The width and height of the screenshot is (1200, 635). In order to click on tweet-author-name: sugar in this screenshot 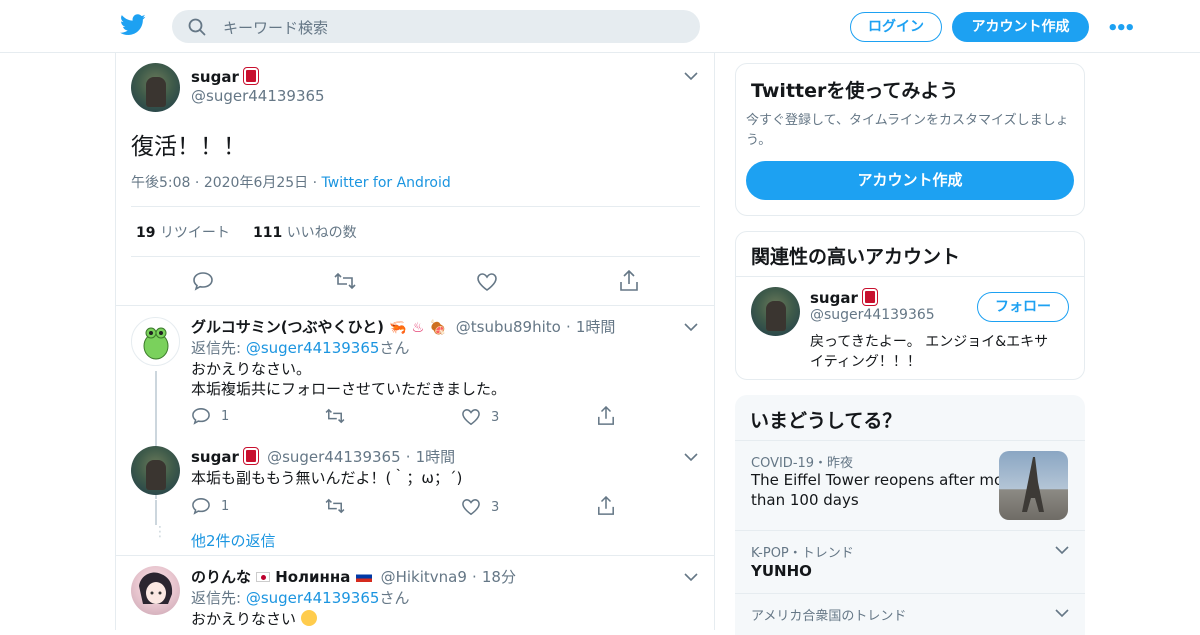, I will do `click(215, 77)`.